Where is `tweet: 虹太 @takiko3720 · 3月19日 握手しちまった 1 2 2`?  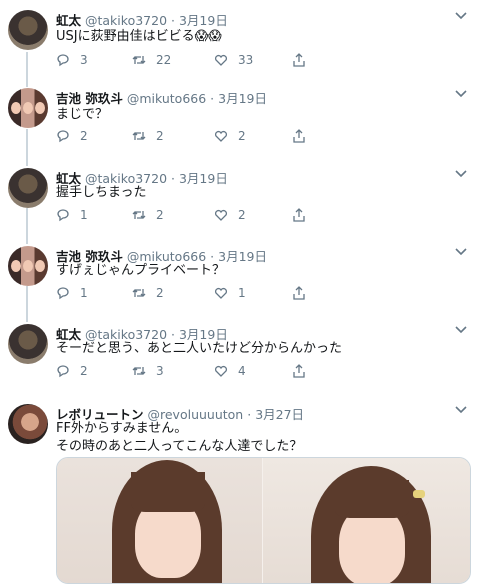
tweet: 虹太 @takiko3720 · 3月19日 握手しちまった 1 2 2 is located at coordinates (240, 197).